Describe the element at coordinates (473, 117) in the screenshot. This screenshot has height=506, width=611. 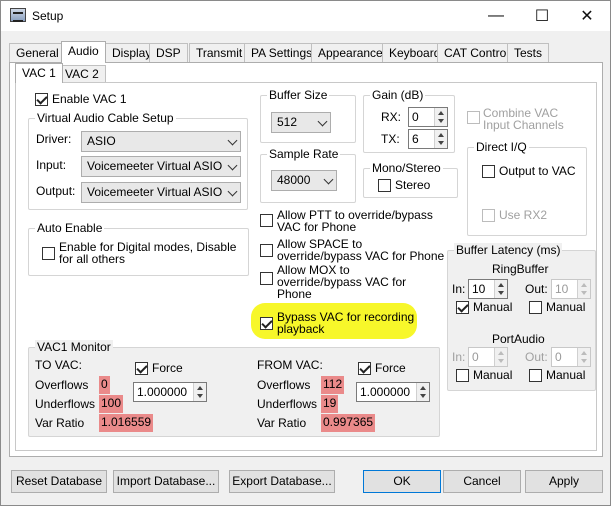
I see `combine-vac-checkbox` at that location.